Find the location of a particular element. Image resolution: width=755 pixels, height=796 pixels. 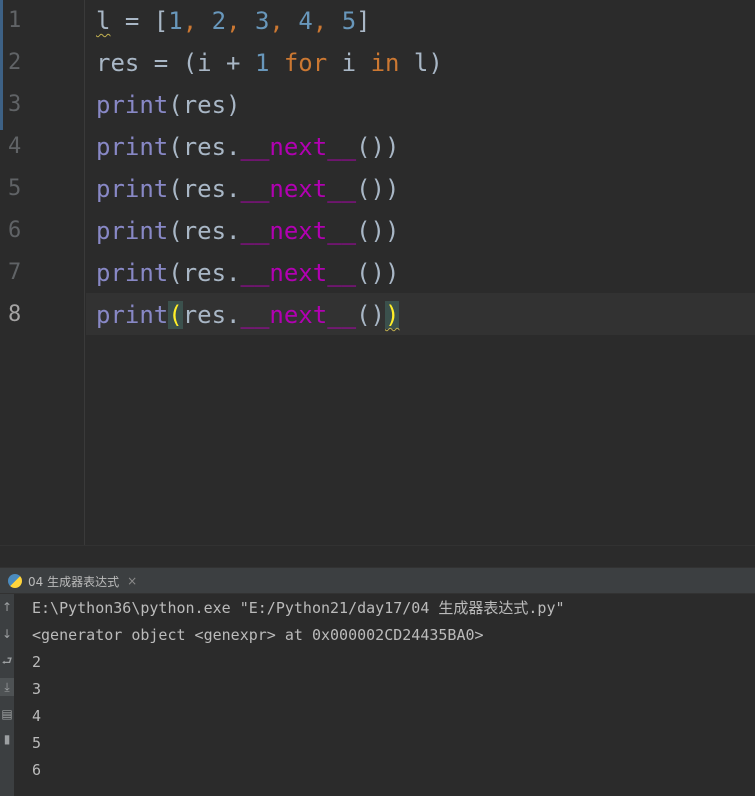

line-number: 3 is located at coordinates (15, 104).